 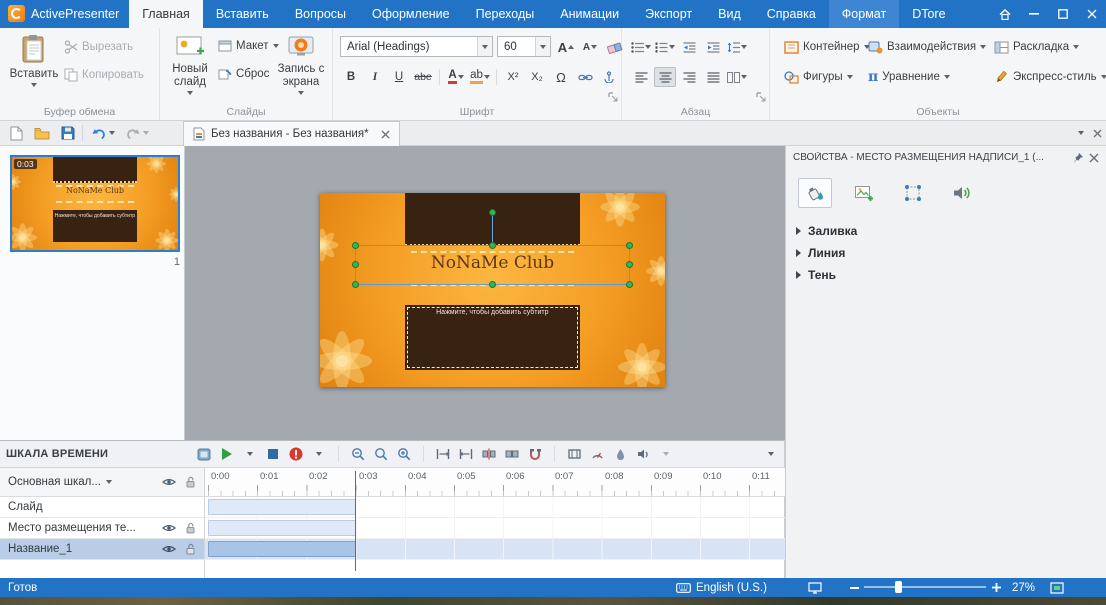 What do you see at coordinates (864, 14) in the screenshot?
I see `tab-format: Формат` at bounding box center [864, 14].